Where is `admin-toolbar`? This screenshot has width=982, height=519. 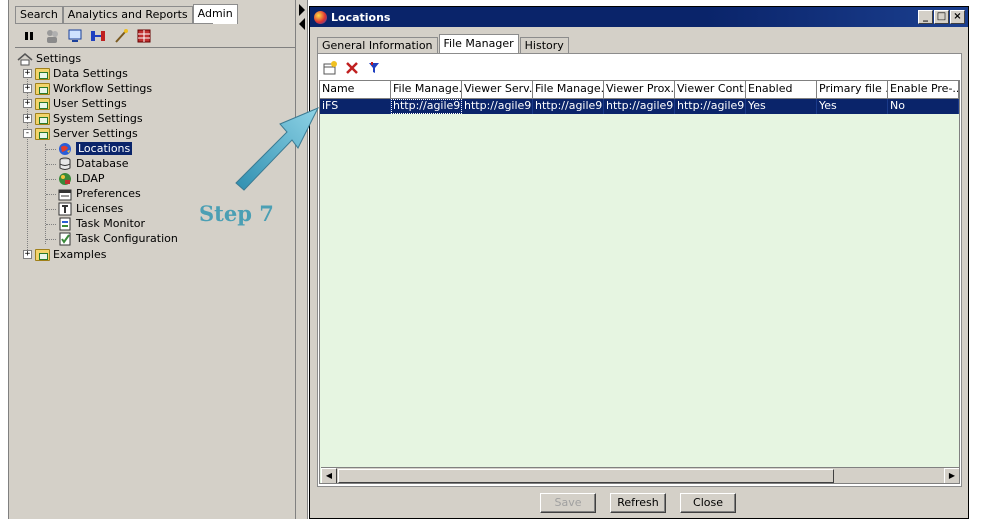 admin-toolbar is located at coordinates (86, 36).